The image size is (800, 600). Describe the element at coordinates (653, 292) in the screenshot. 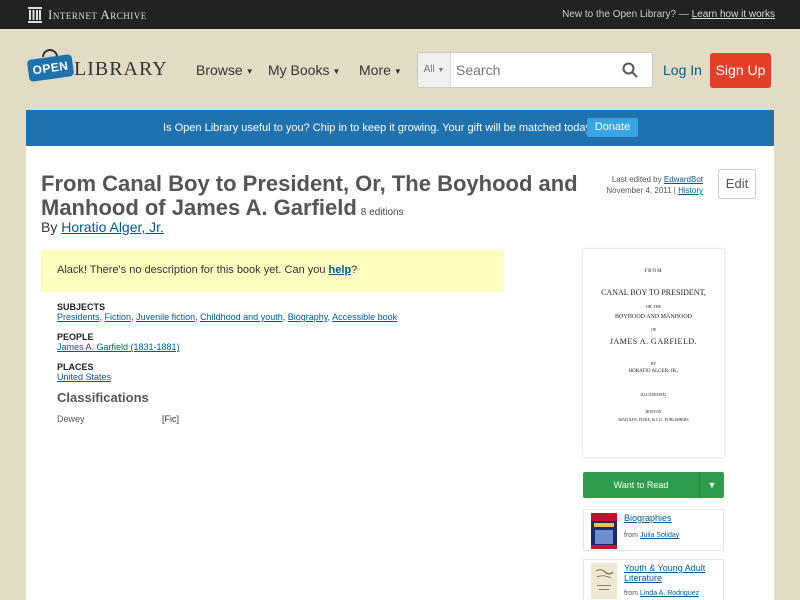

I see `cover-line: CANAL BOY TO PRESIDENT,` at that location.